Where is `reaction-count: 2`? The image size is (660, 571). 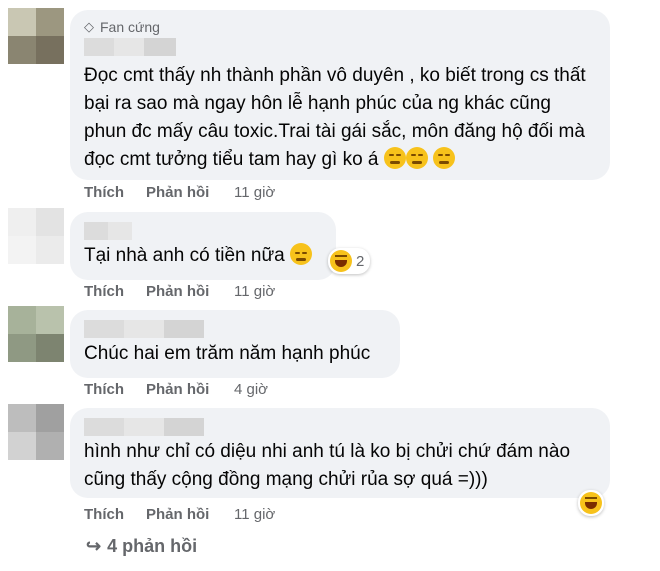 reaction-count: 2 is located at coordinates (360, 261).